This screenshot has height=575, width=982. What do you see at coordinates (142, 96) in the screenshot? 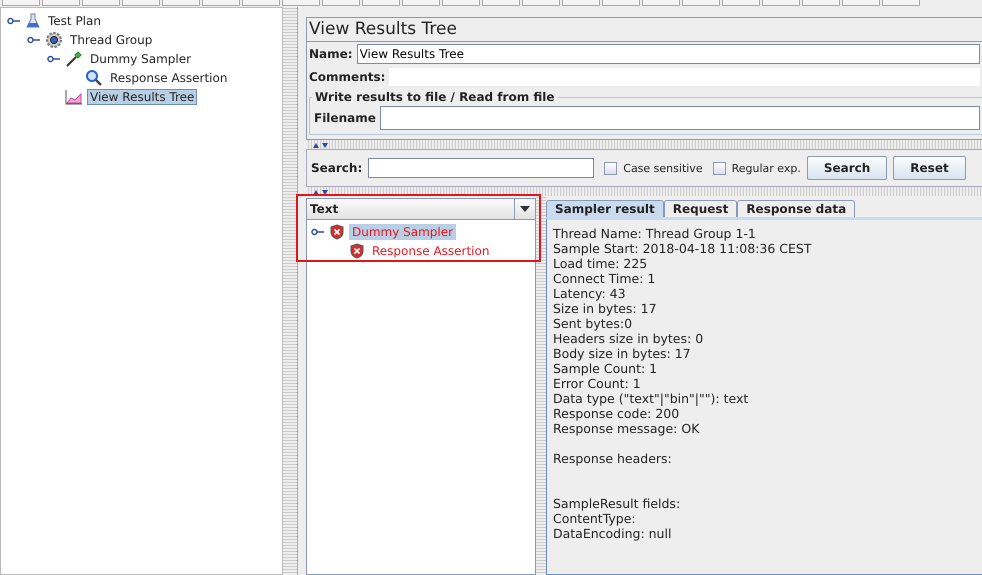
I see `tree-item: View Results Tree` at bounding box center [142, 96].